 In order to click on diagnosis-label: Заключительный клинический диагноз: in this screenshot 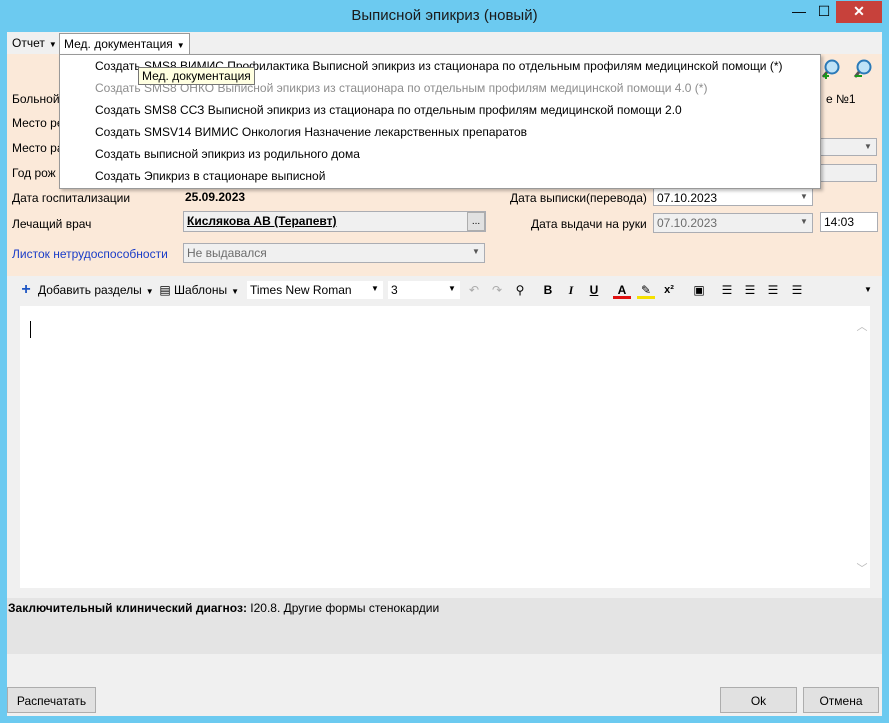, I will do `click(127, 608)`.